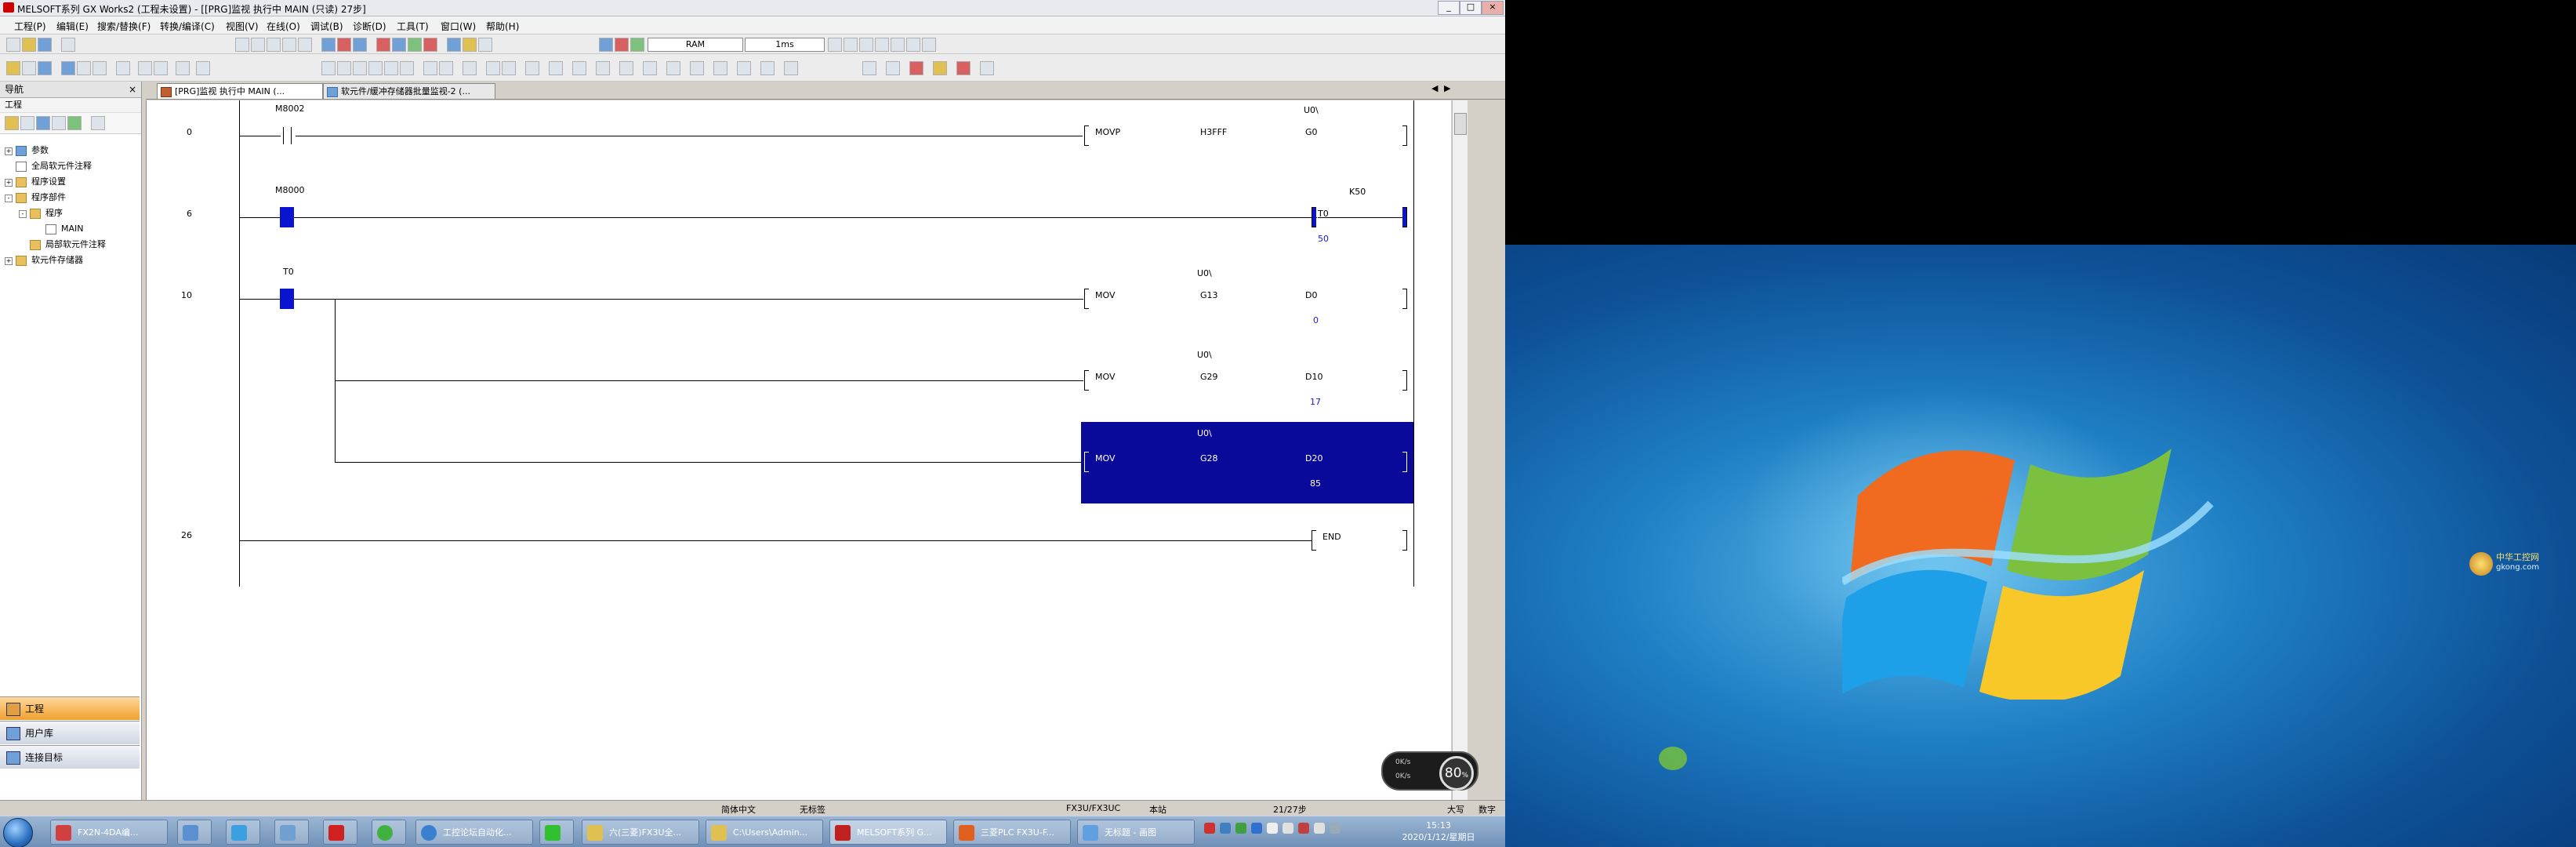 This screenshot has height=847, width=2576. I want to click on tree-item-program: - 程序, so click(70, 213).